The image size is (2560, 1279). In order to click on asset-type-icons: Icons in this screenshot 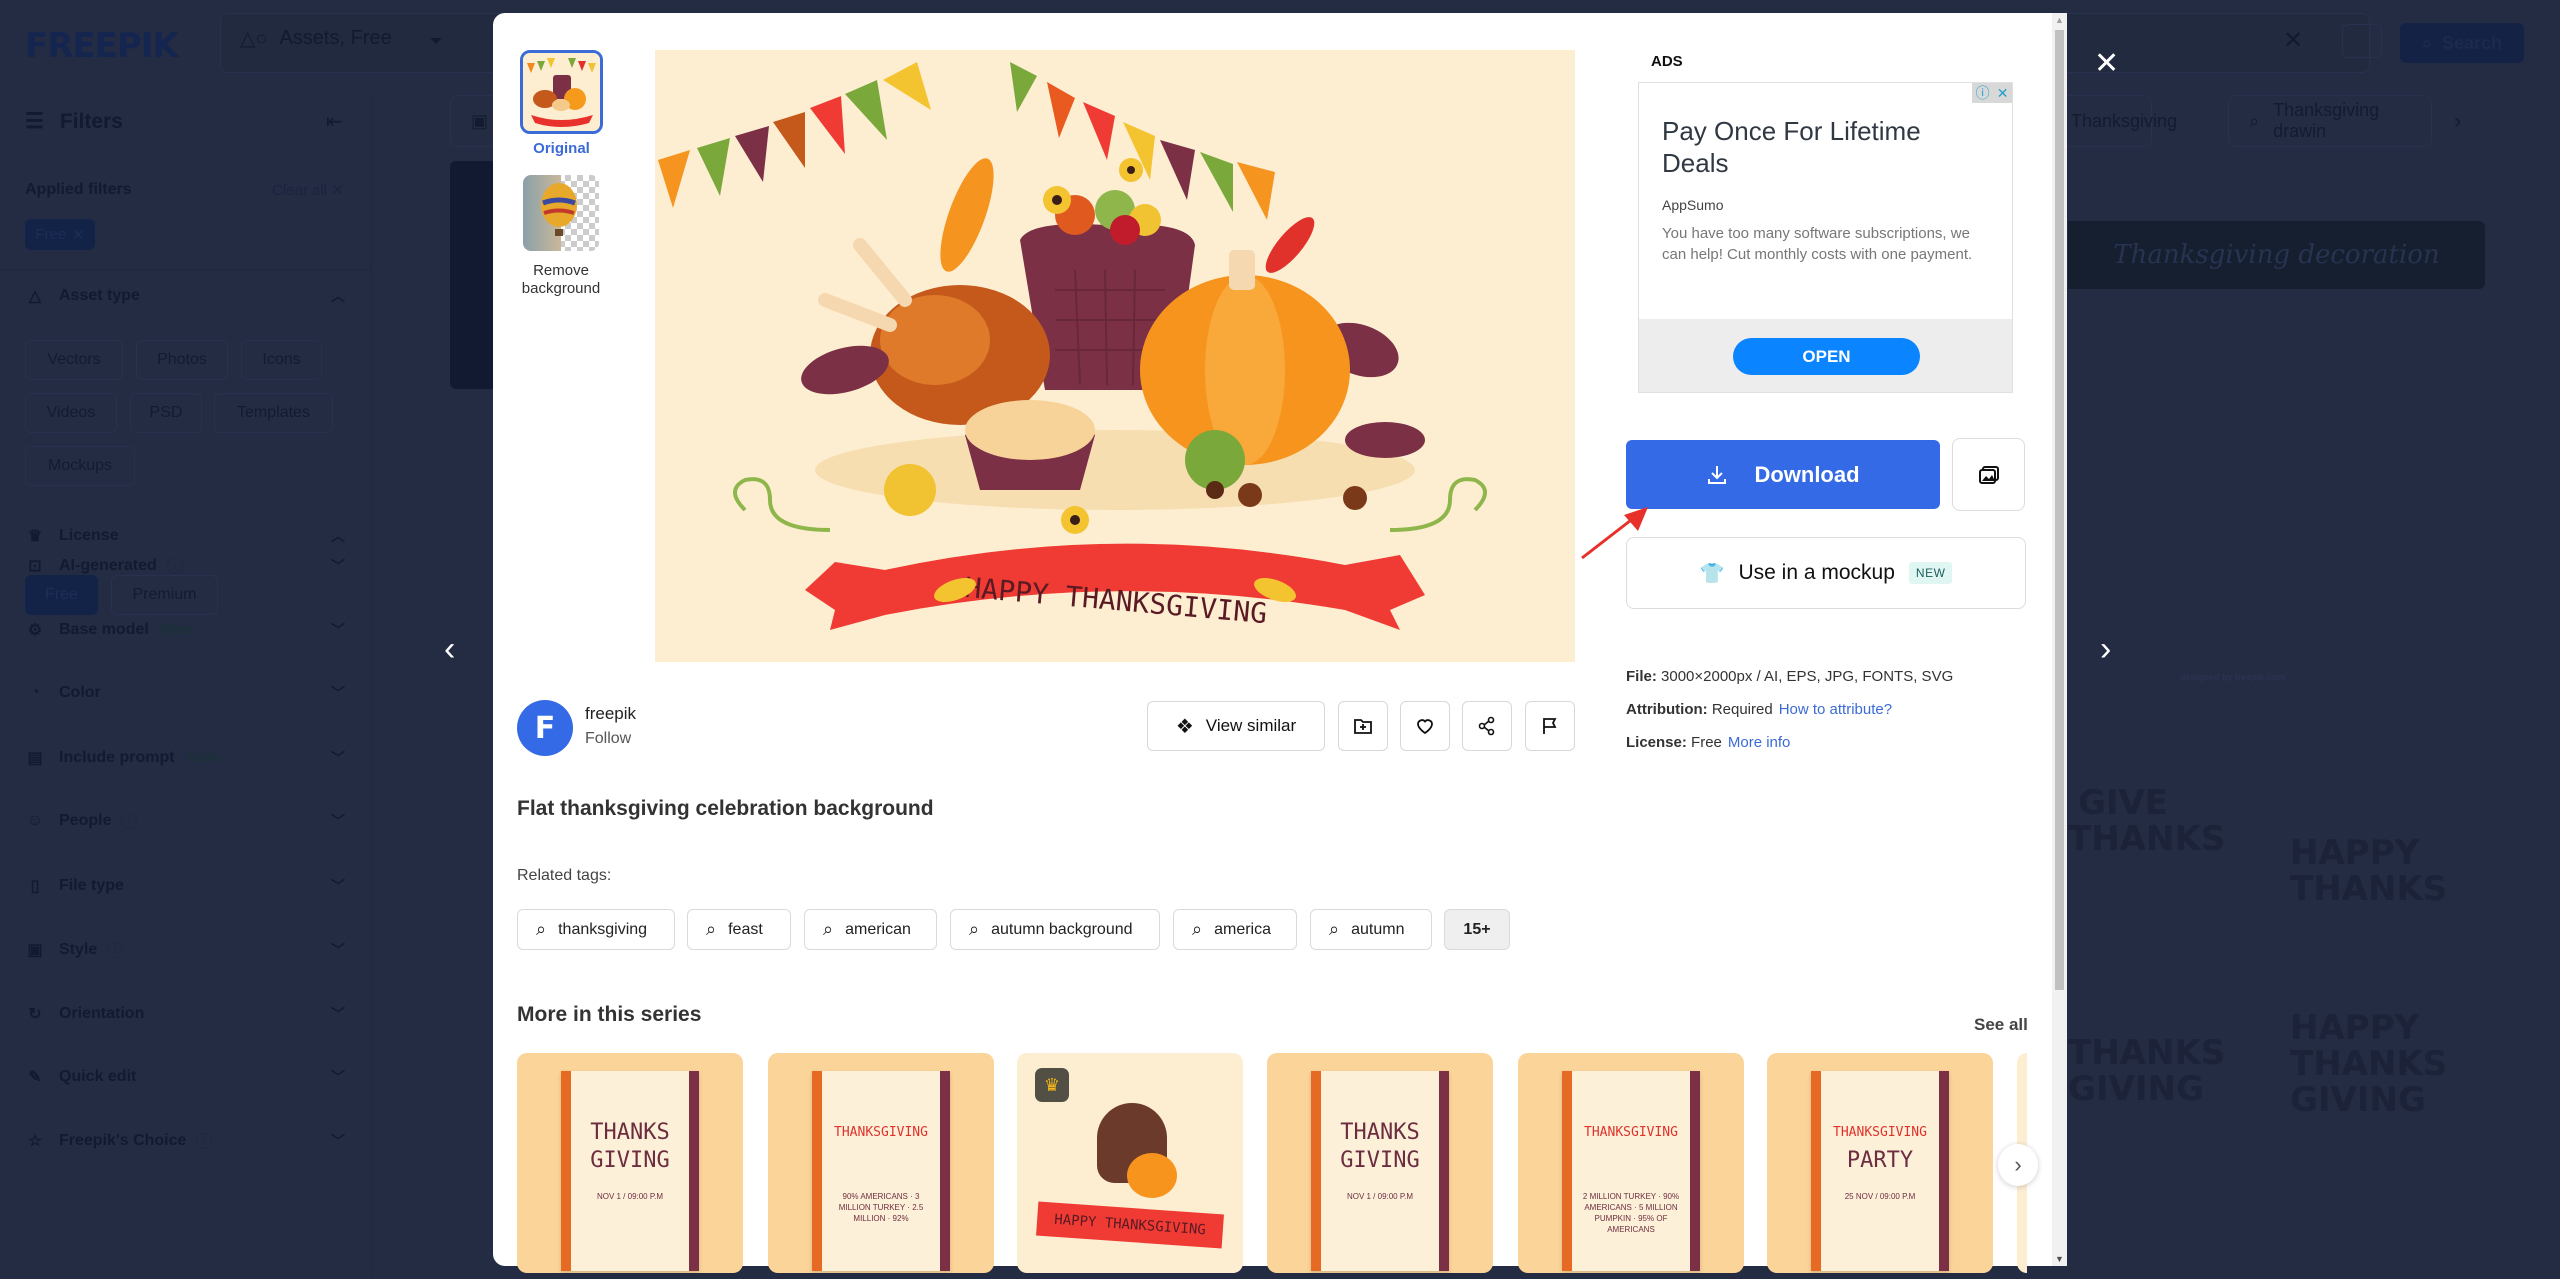, I will do `click(281, 360)`.